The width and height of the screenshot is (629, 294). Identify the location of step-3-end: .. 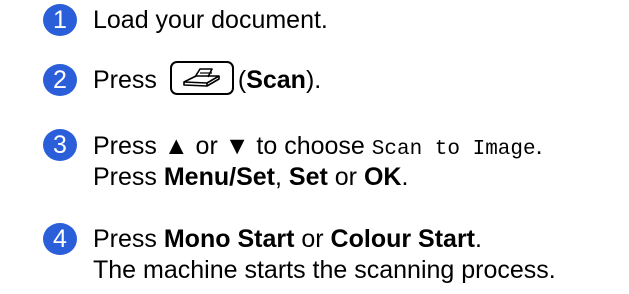
(405, 177).